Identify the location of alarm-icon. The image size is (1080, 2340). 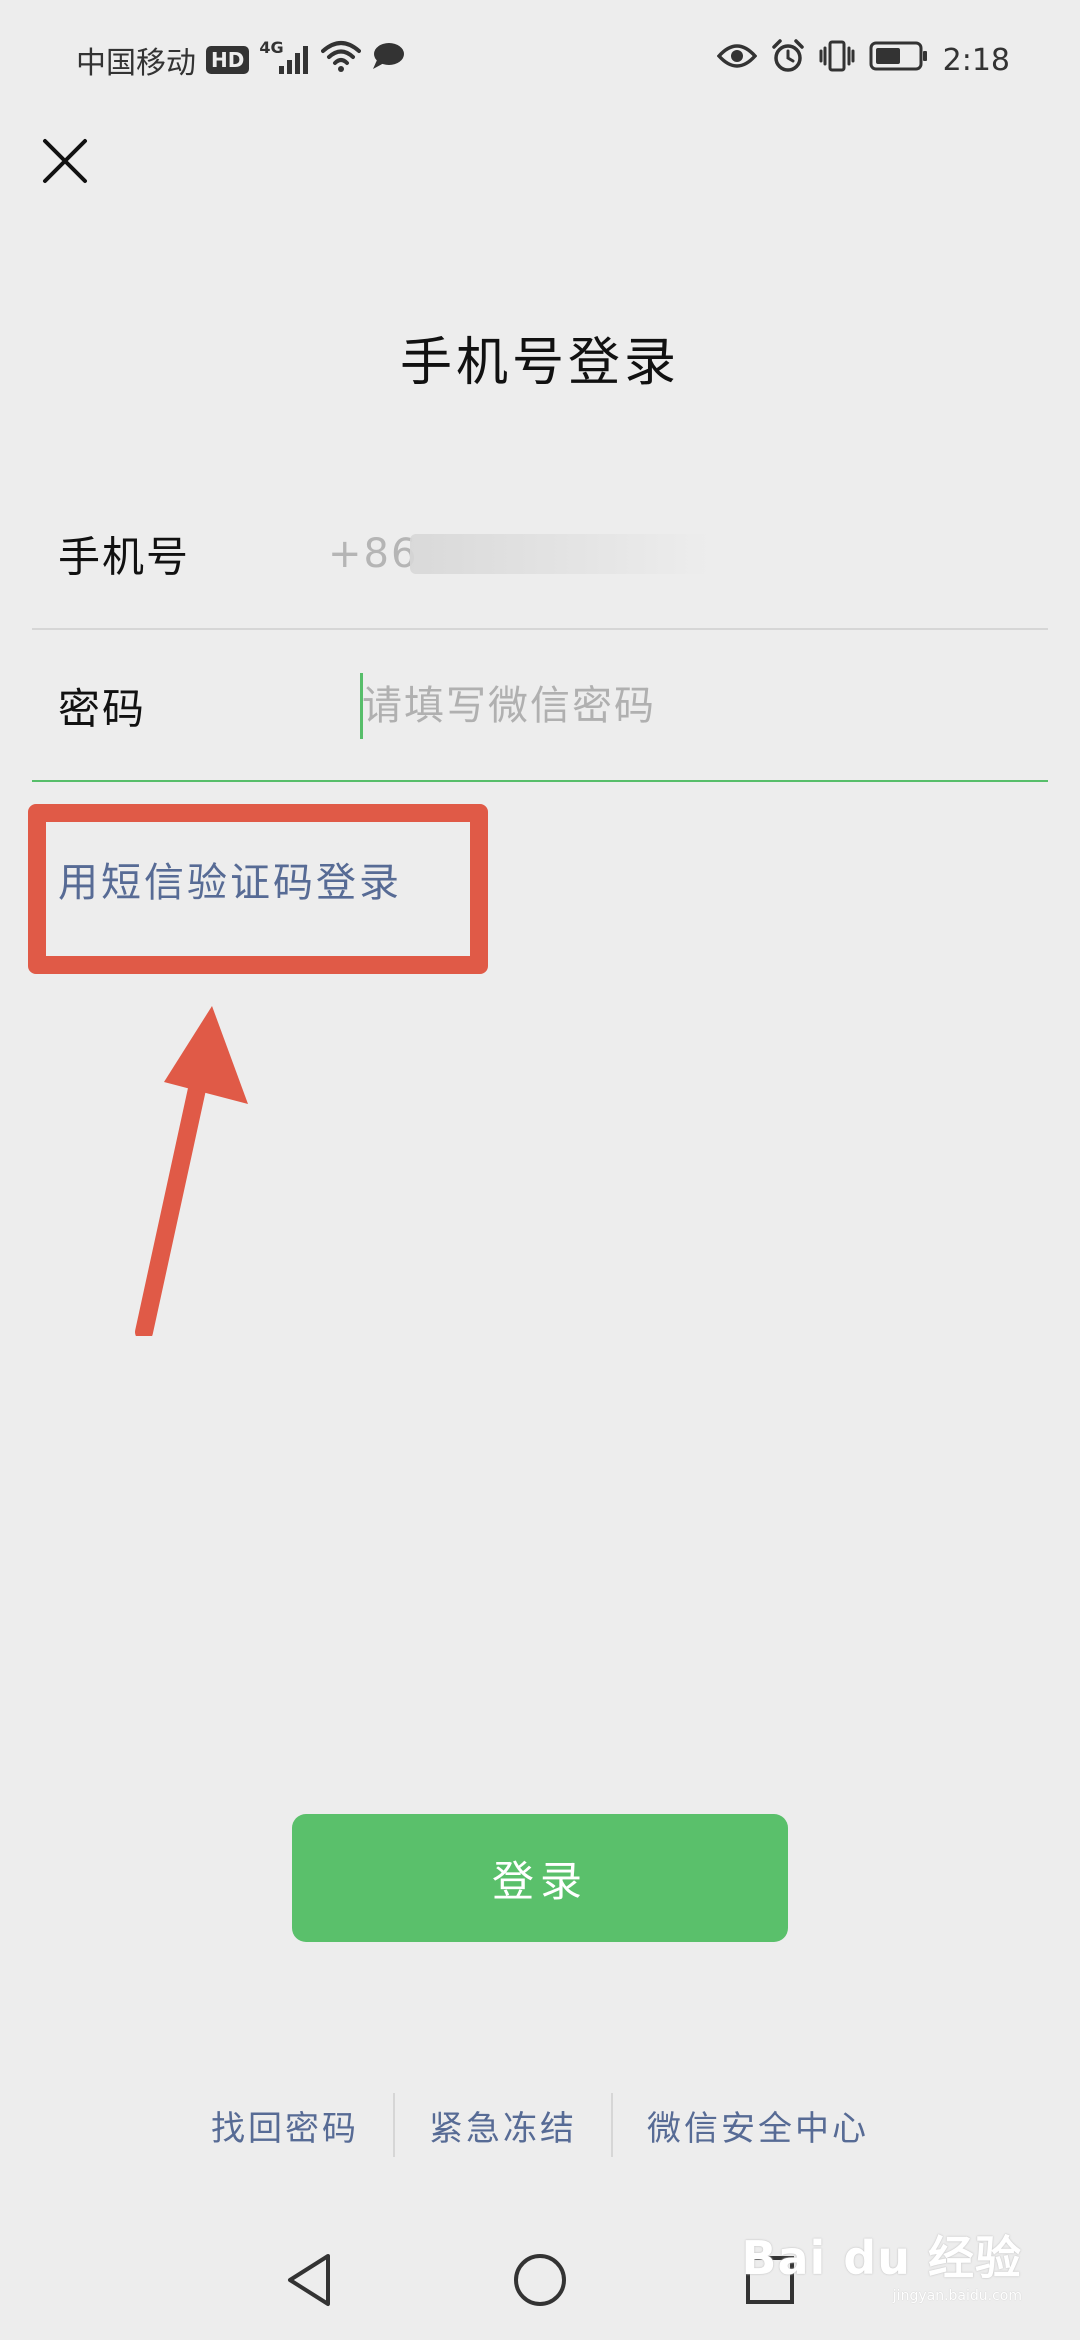
(788, 60).